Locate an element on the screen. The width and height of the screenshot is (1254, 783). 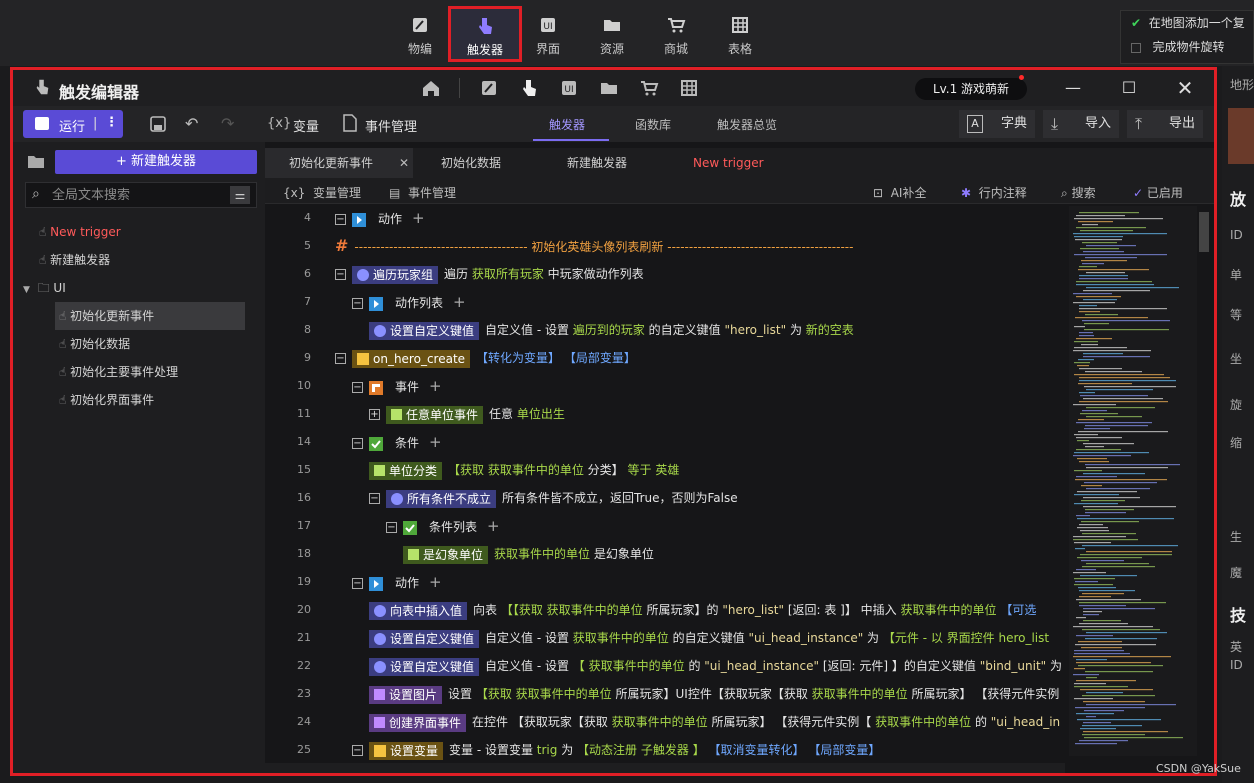
toolbar-item-trigger: 触发器 is located at coordinates (485, 34).